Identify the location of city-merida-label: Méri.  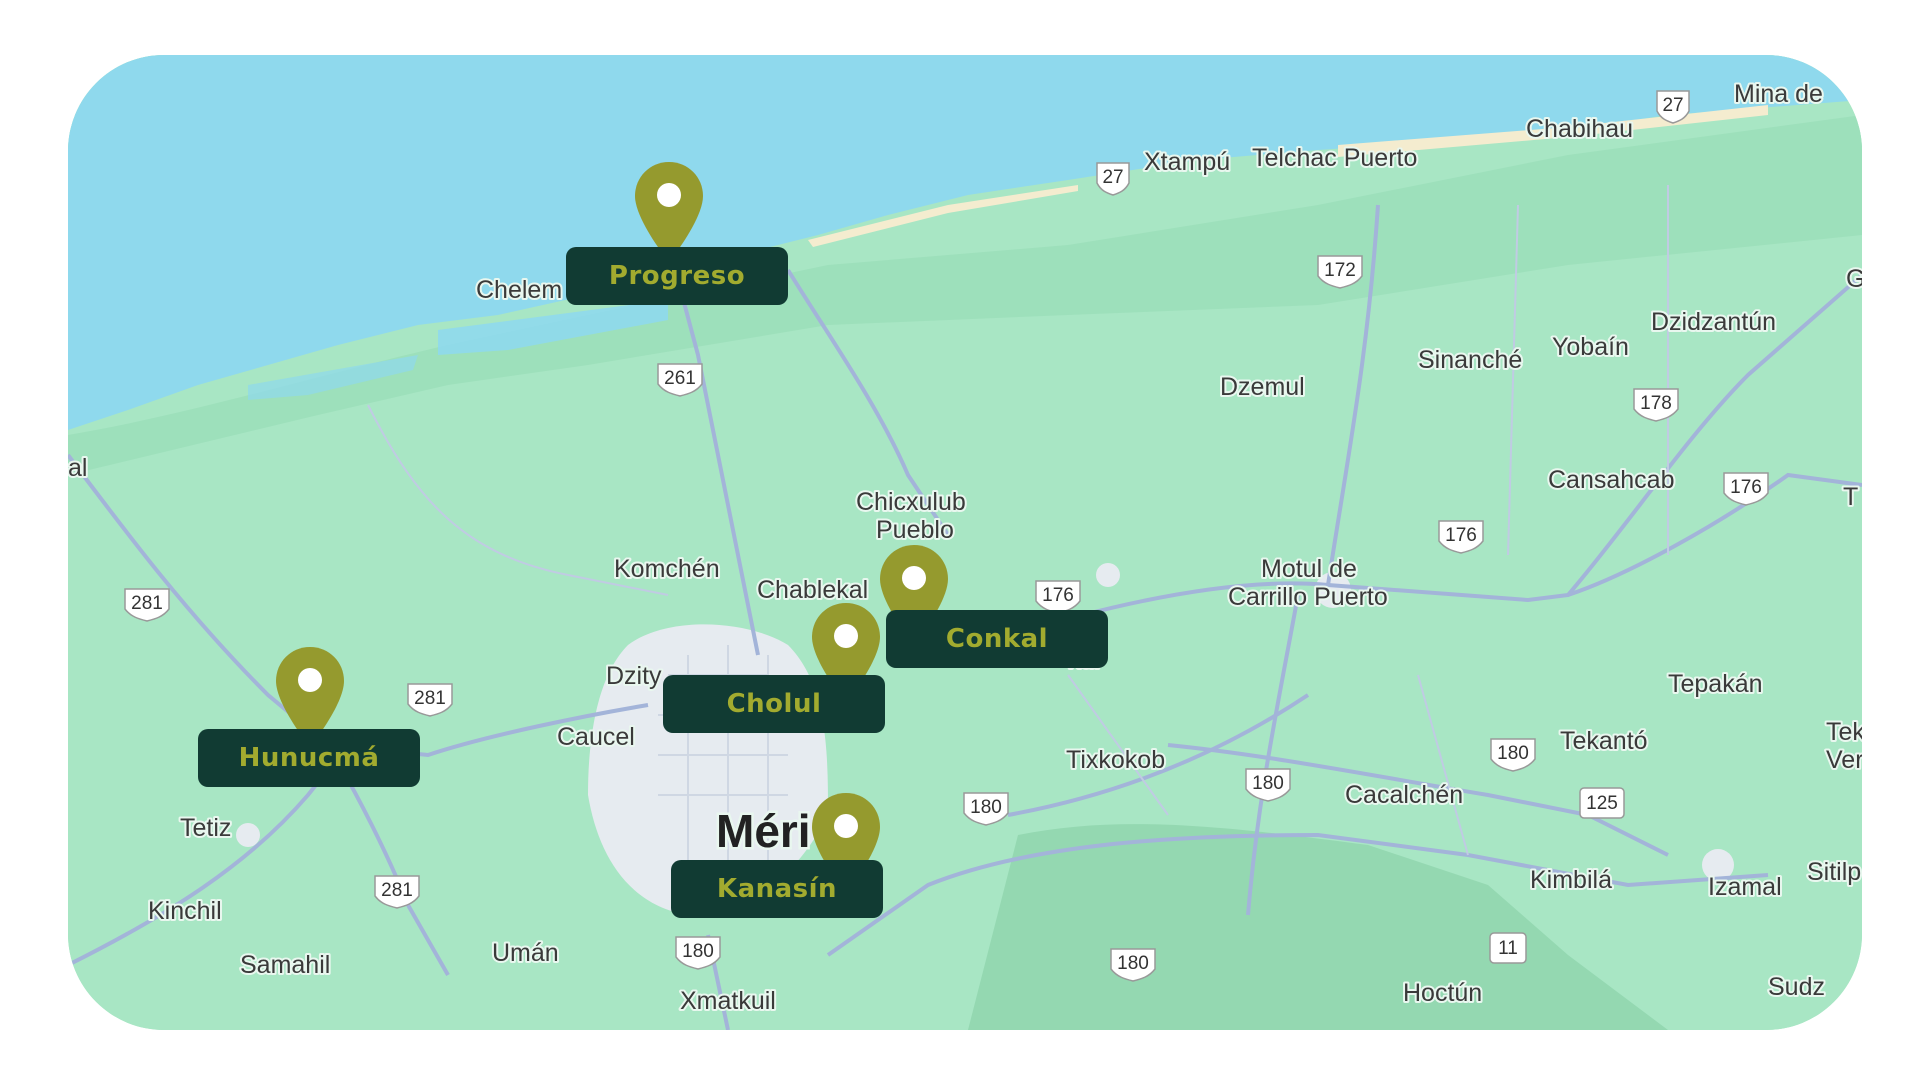
(763, 831).